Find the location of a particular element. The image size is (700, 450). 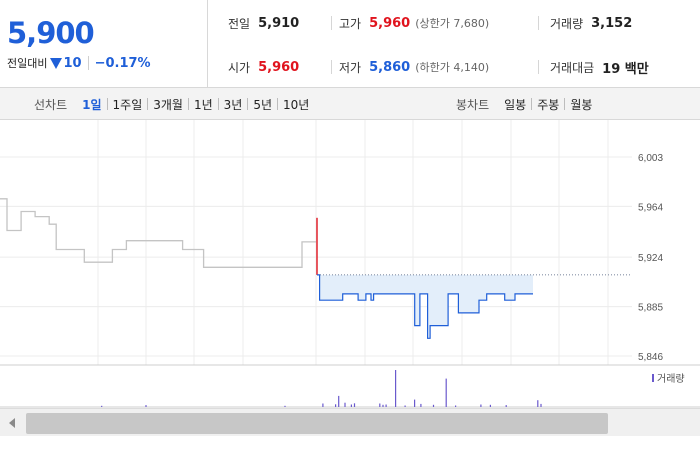

change-label: 전일대비 is located at coordinates (27, 63).